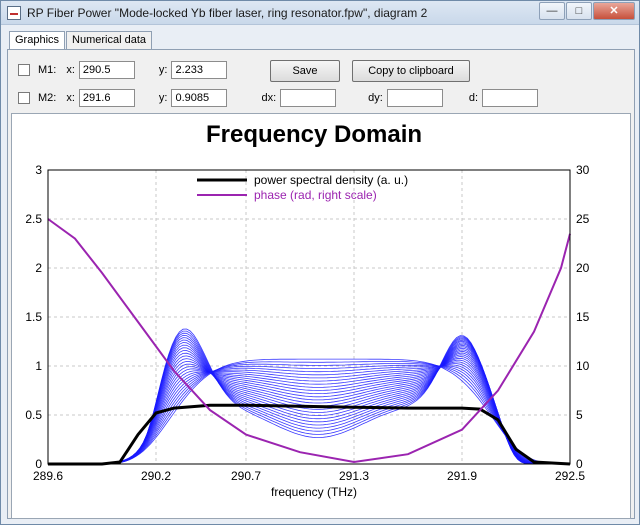 The width and height of the screenshot is (640, 525). Describe the element at coordinates (583, 317) in the screenshot. I see `y-tick-label-right: 15` at that location.